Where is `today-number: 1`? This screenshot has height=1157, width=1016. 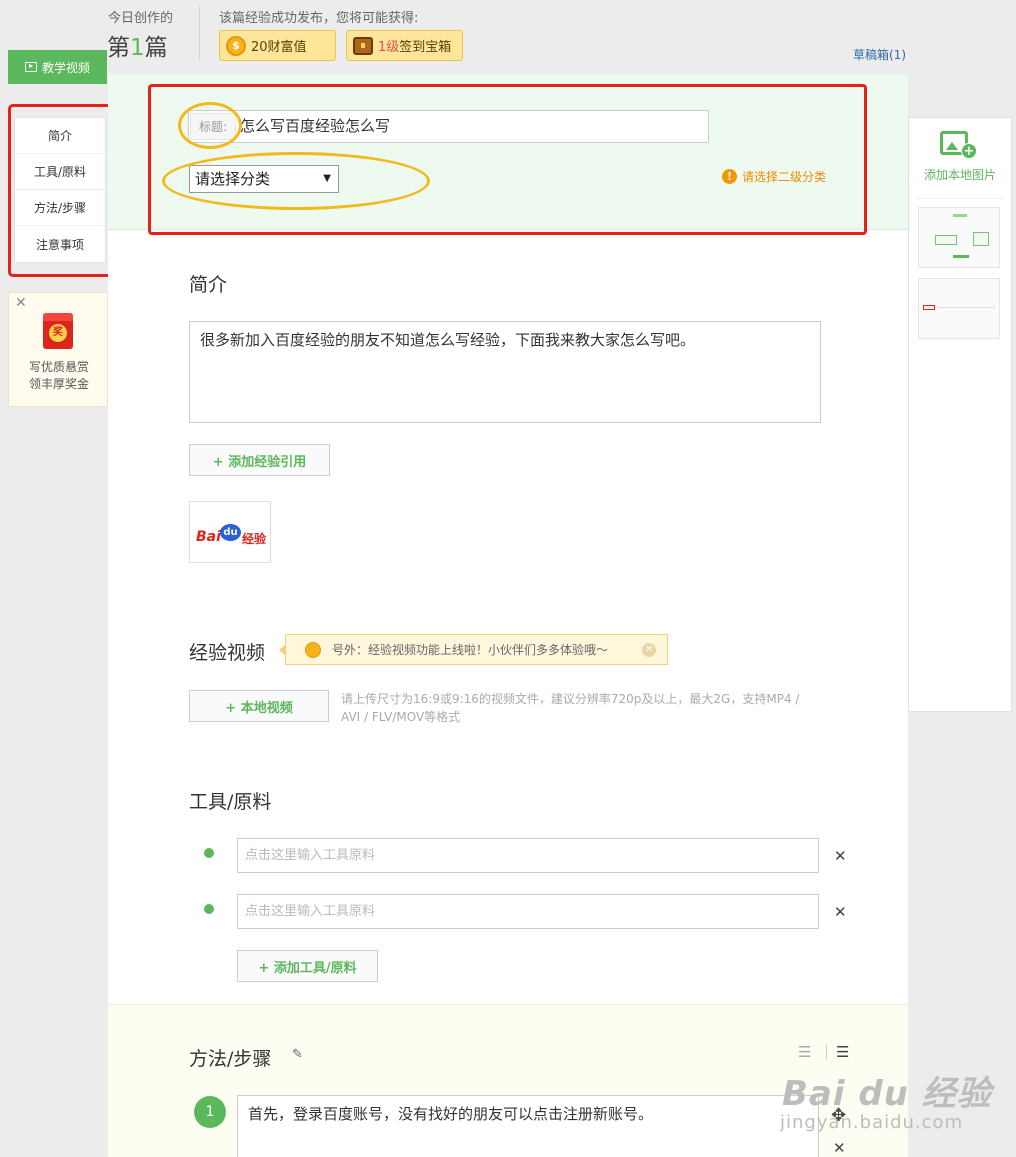 today-number: 1 is located at coordinates (137, 48).